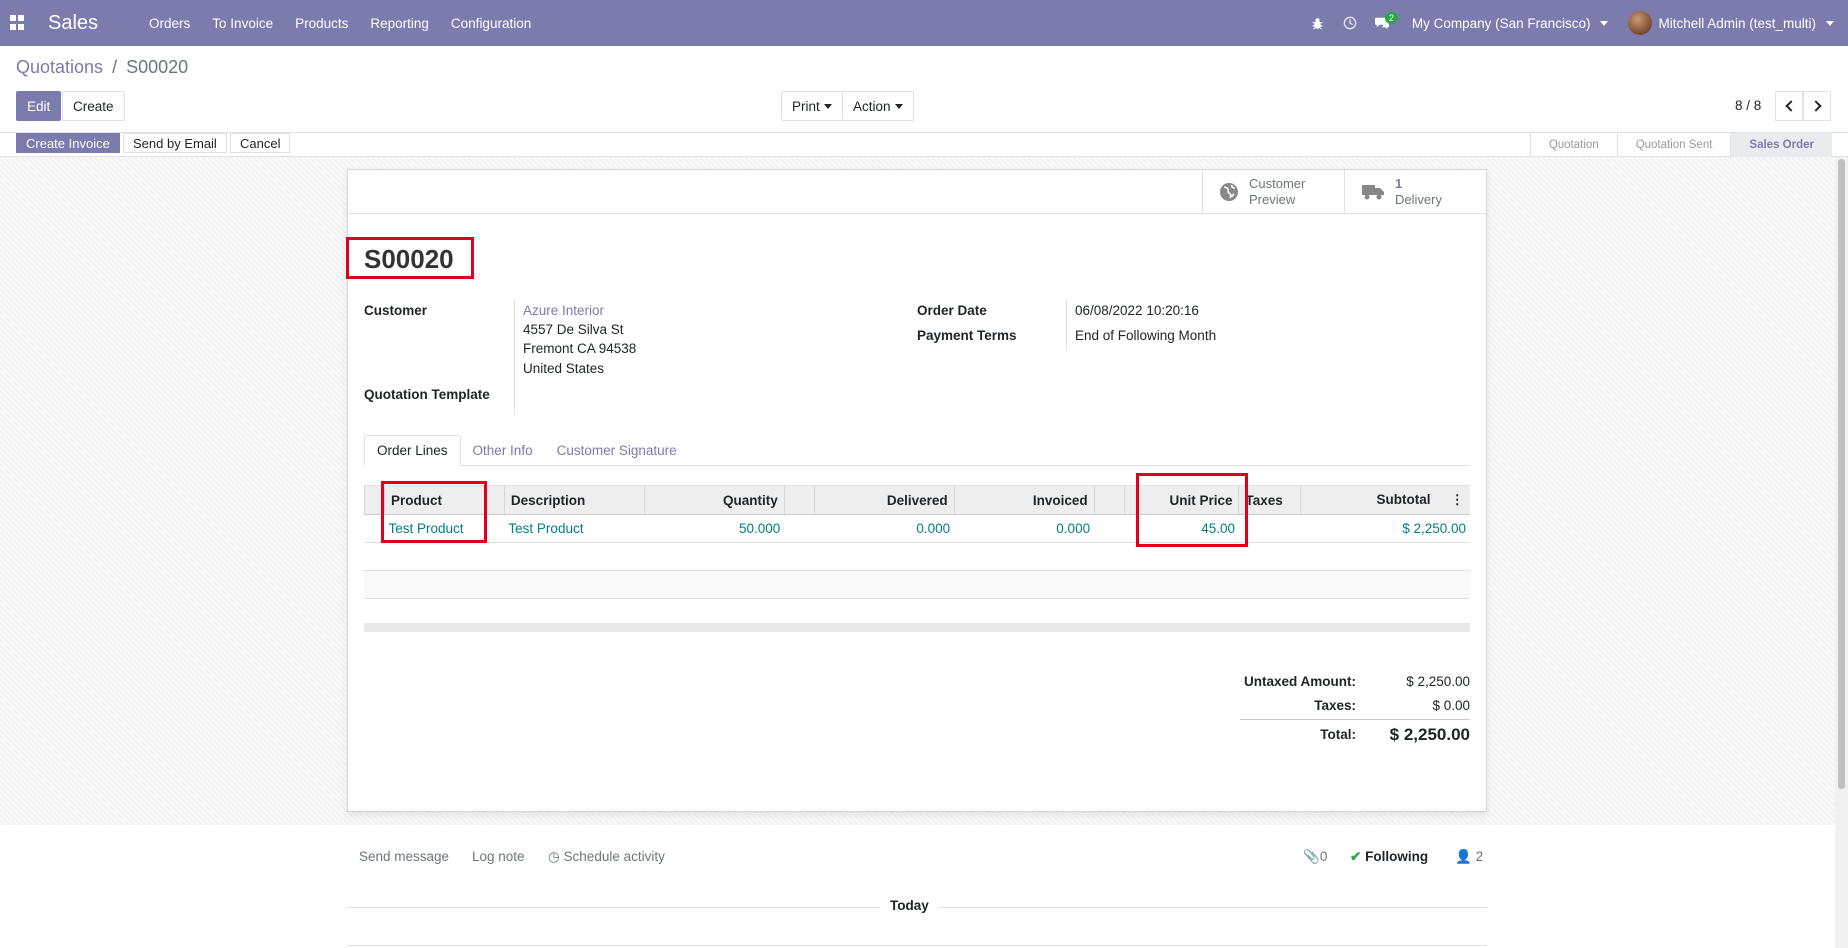 The height and width of the screenshot is (948, 1848). What do you see at coordinates (917, 192) in the screenshot?
I see `smart-button-box: Customer Preview 1 Delivery` at bounding box center [917, 192].